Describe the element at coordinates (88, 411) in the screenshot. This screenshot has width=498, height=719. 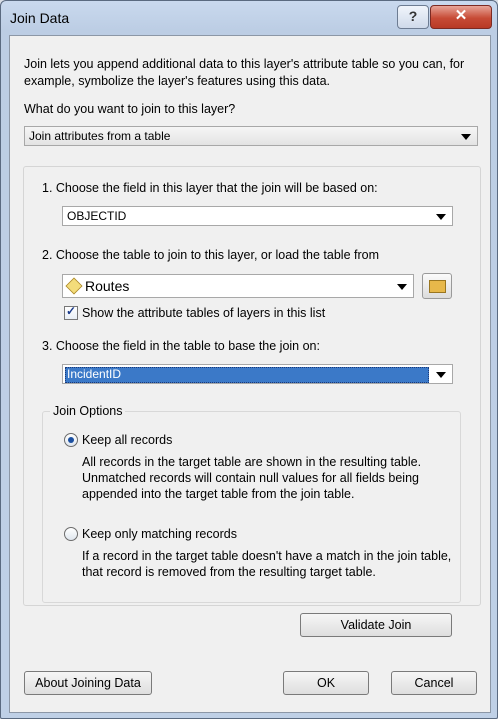
I see `join-options-legend: Join Options` at that location.